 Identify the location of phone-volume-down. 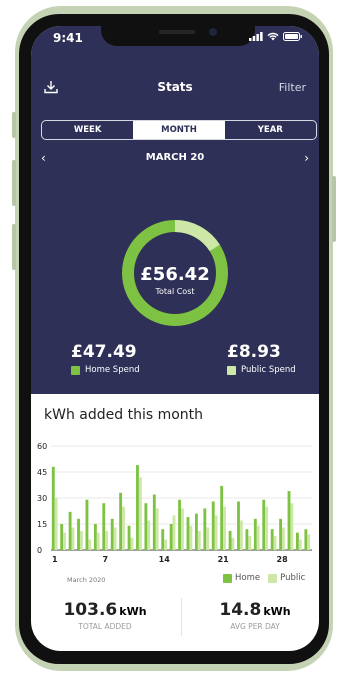
(14, 247).